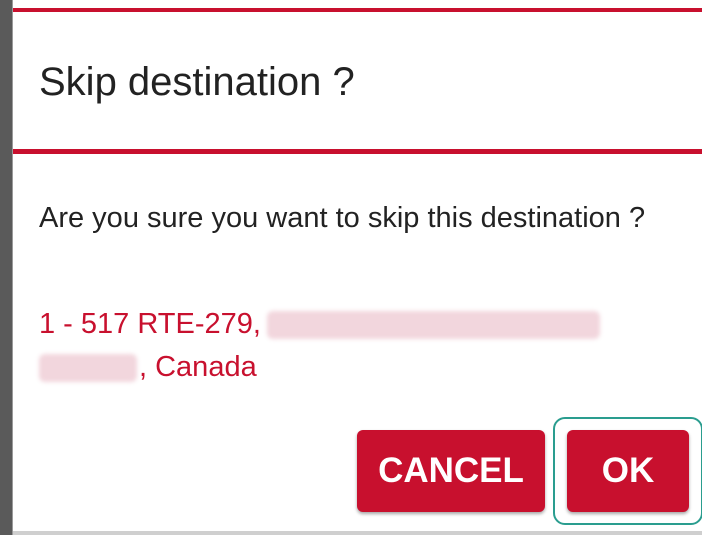  I want to click on dialog-title-divider, so click(357, 151).